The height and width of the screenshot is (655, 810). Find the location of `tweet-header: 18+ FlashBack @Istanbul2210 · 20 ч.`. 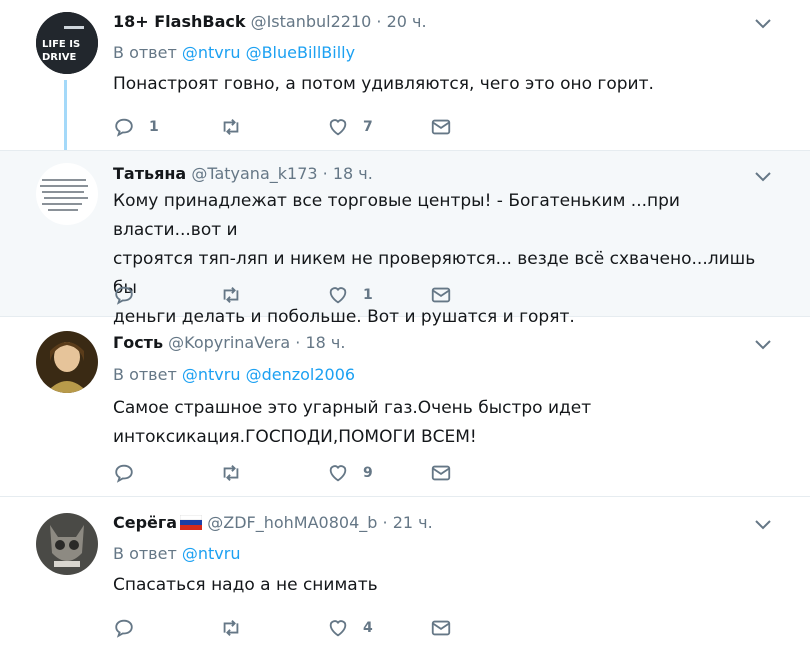

tweet-header: 18+ FlashBack @Istanbul2210 · 20 ч. is located at coordinates (270, 21).